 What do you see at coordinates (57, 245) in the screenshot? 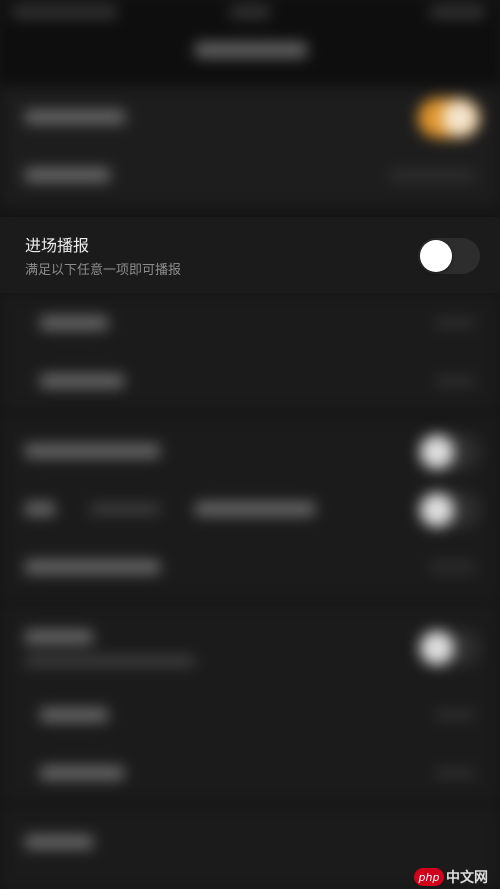
I see `broadcast-on-entry-title: 进场播报` at bounding box center [57, 245].